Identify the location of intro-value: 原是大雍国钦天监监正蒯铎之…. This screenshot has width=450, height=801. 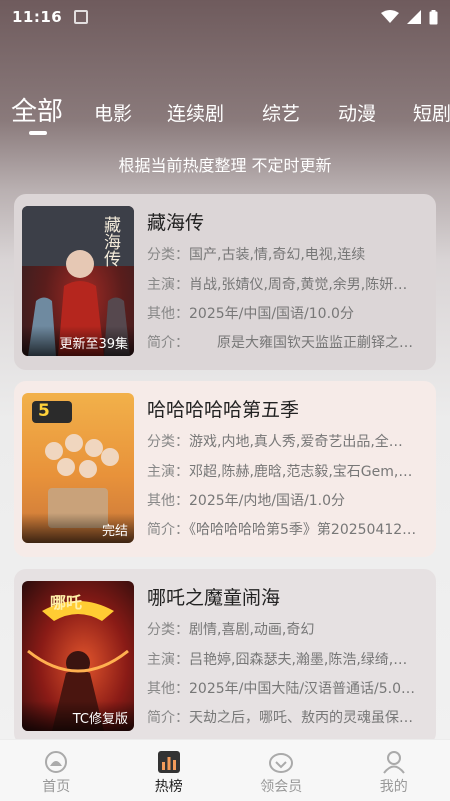
(315, 343).